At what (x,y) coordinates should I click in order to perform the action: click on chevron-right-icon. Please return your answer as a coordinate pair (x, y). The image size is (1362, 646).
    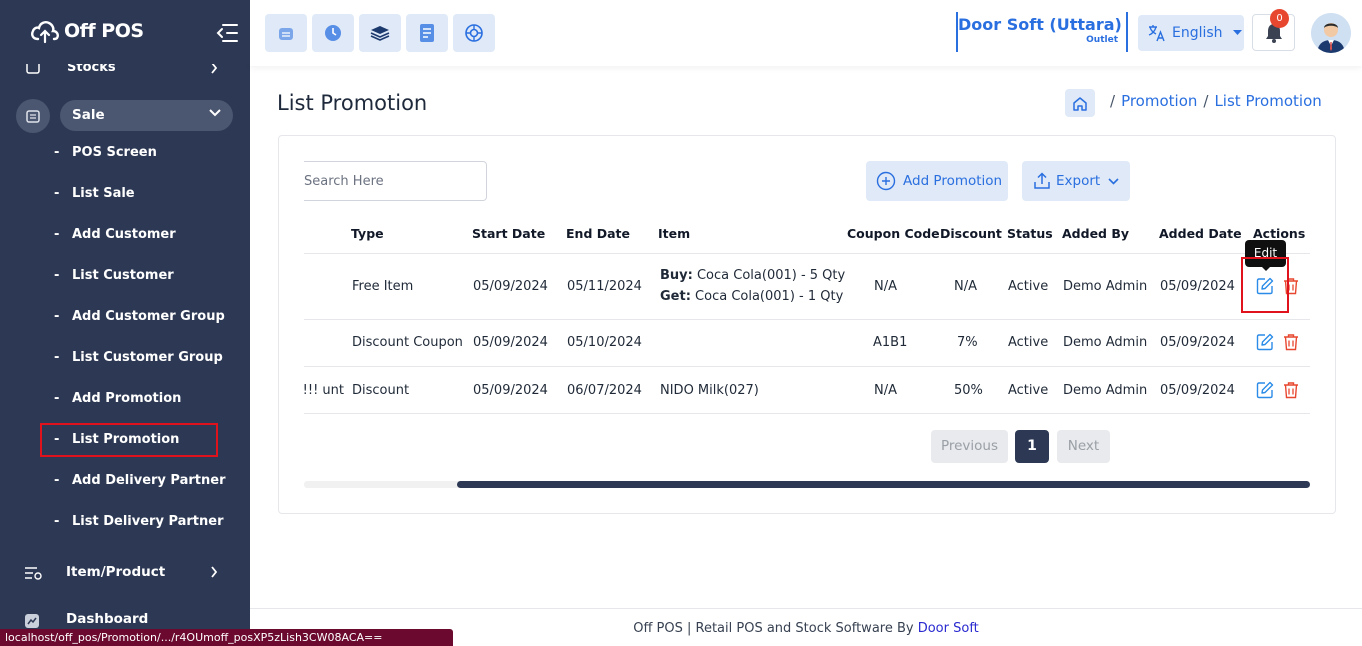
    Looking at the image, I should click on (214, 572).